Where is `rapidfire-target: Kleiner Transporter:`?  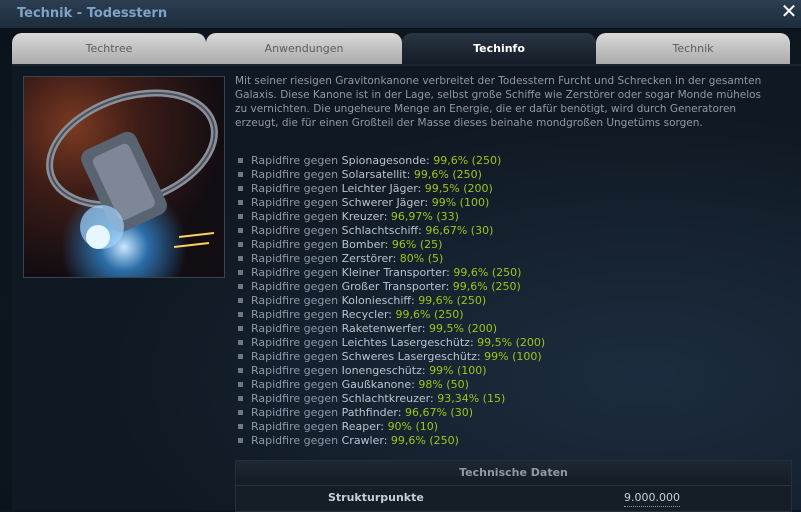
rapidfire-target: Kleiner Transporter: is located at coordinates (395, 272).